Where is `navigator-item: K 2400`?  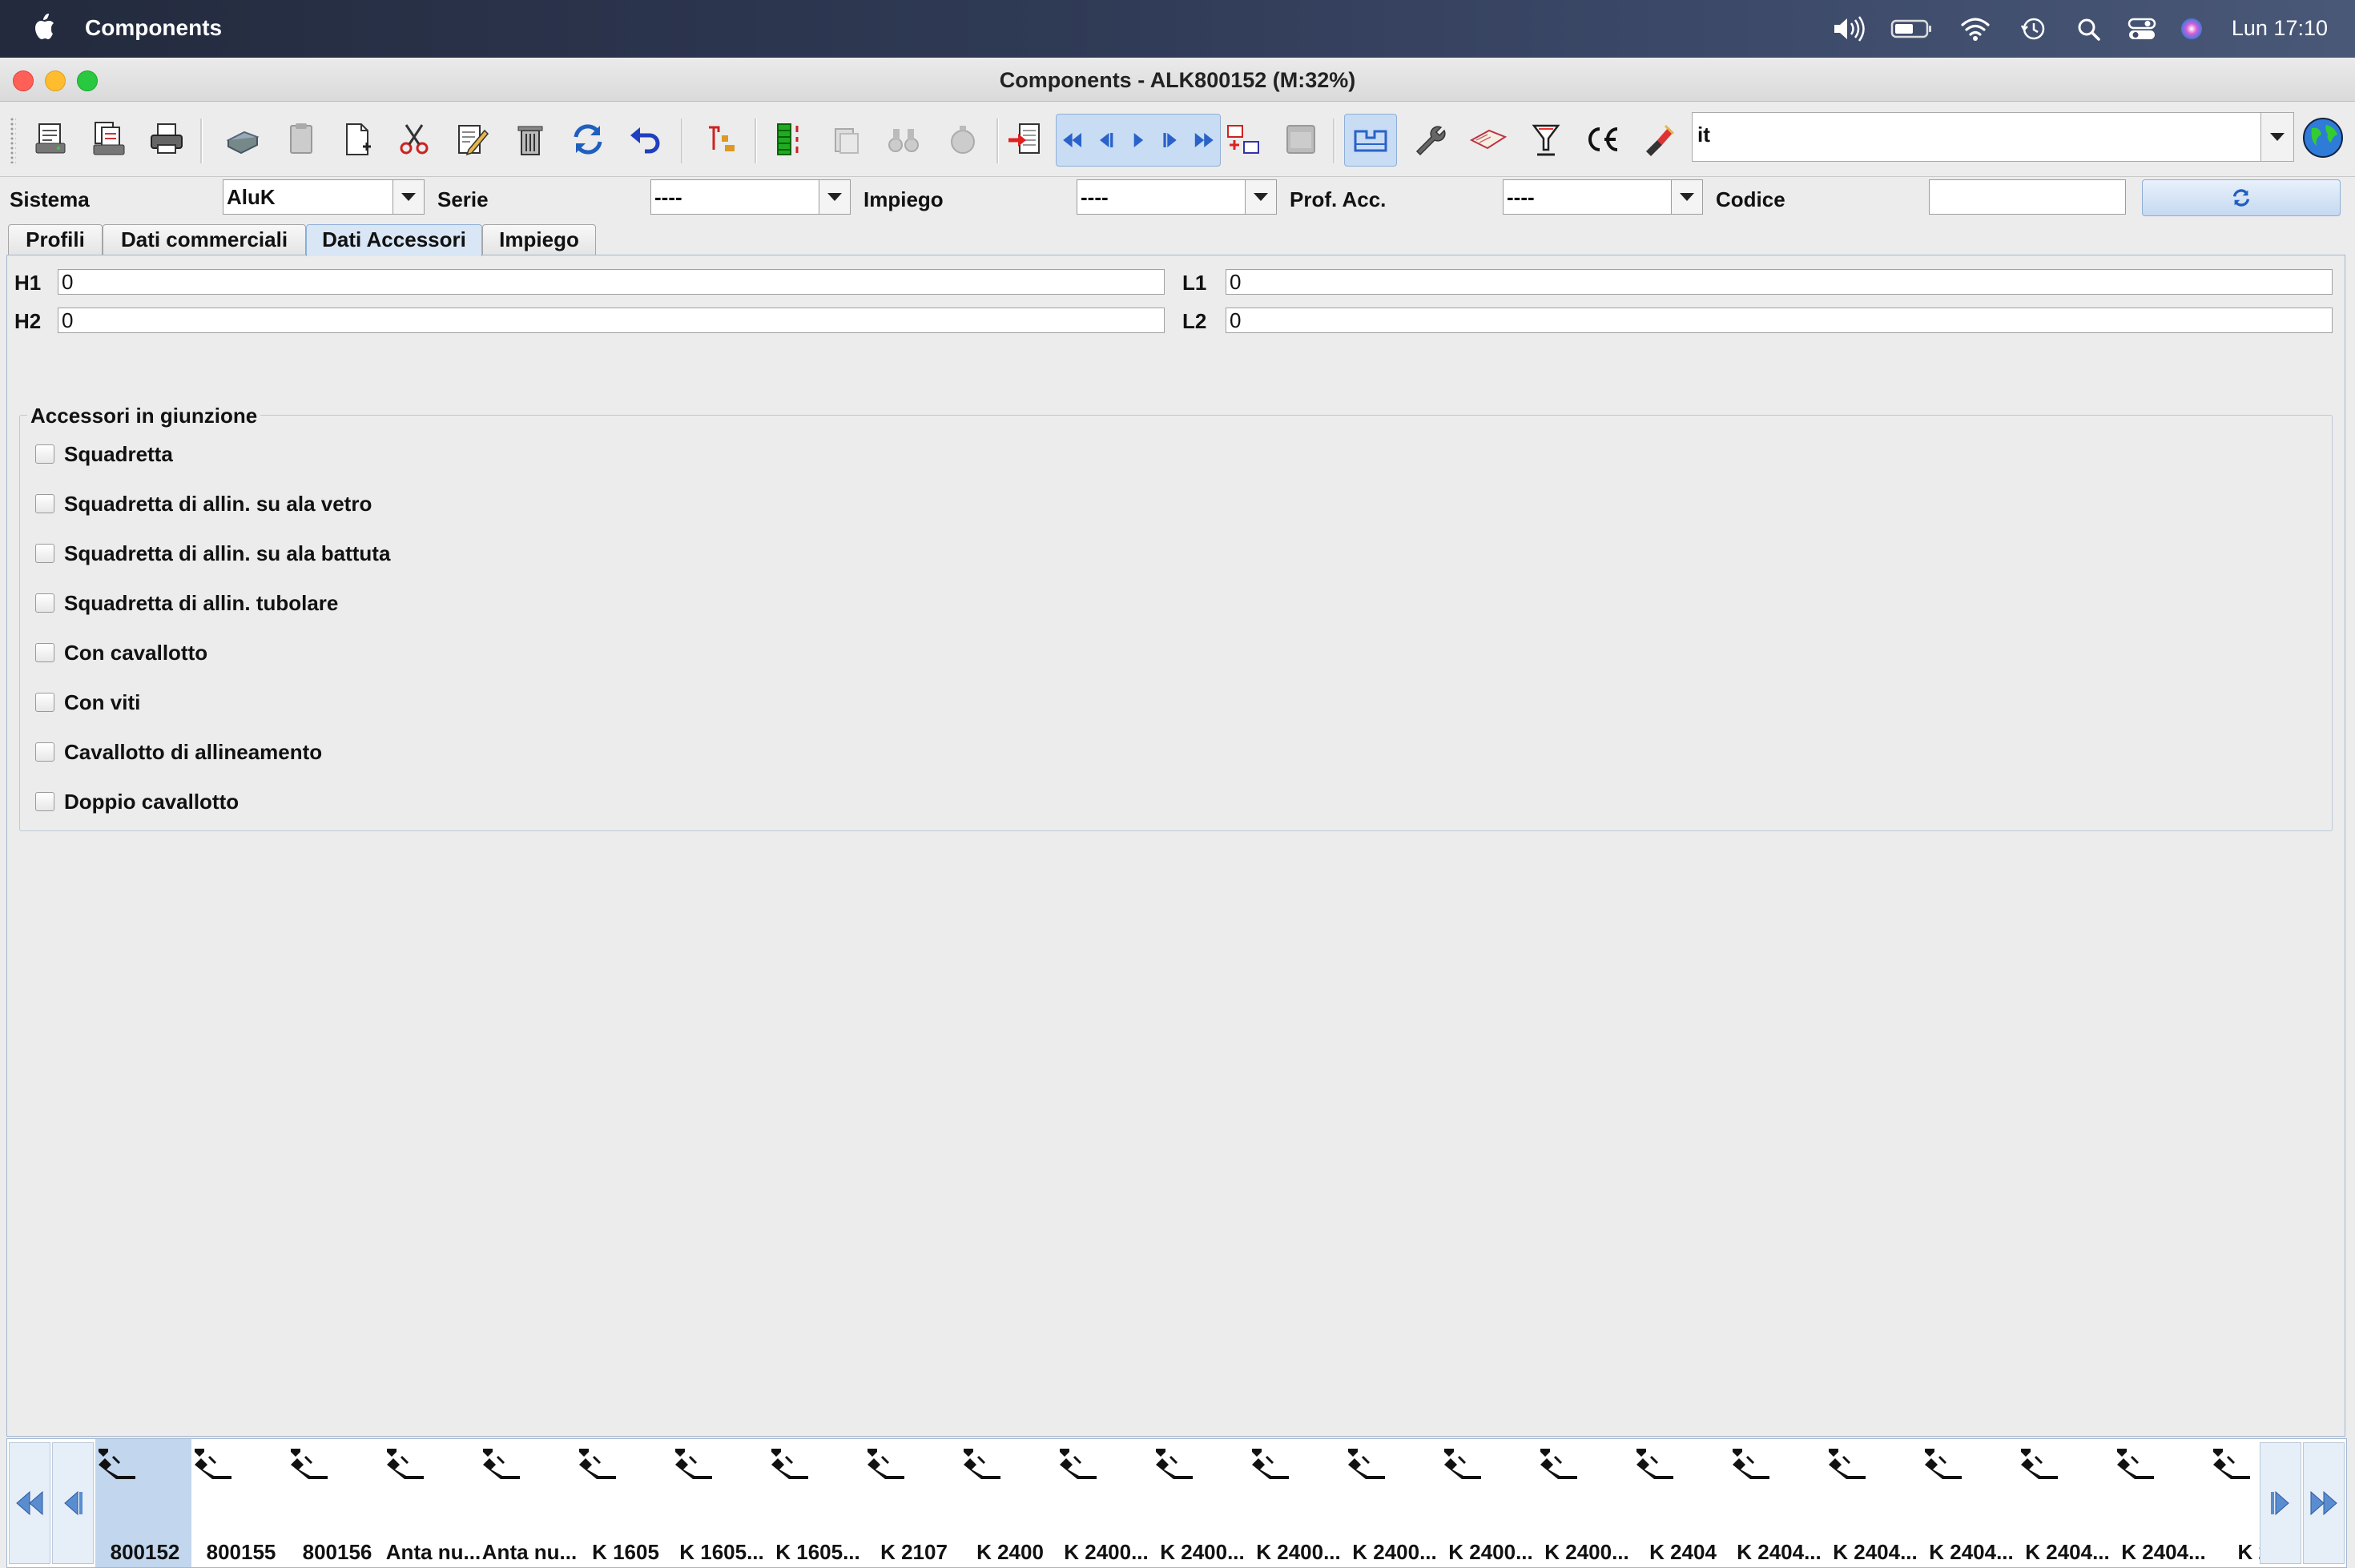 navigator-item: K 2400 is located at coordinates (1008, 1503).